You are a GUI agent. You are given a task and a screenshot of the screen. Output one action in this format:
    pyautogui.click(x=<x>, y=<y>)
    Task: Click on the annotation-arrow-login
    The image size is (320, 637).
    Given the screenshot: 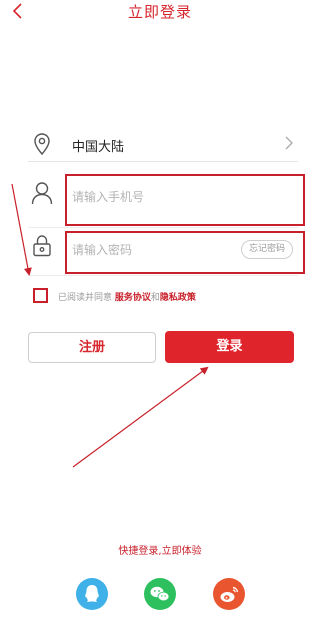 What is the action you would take?
    pyautogui.click(x=140, y=417)
    